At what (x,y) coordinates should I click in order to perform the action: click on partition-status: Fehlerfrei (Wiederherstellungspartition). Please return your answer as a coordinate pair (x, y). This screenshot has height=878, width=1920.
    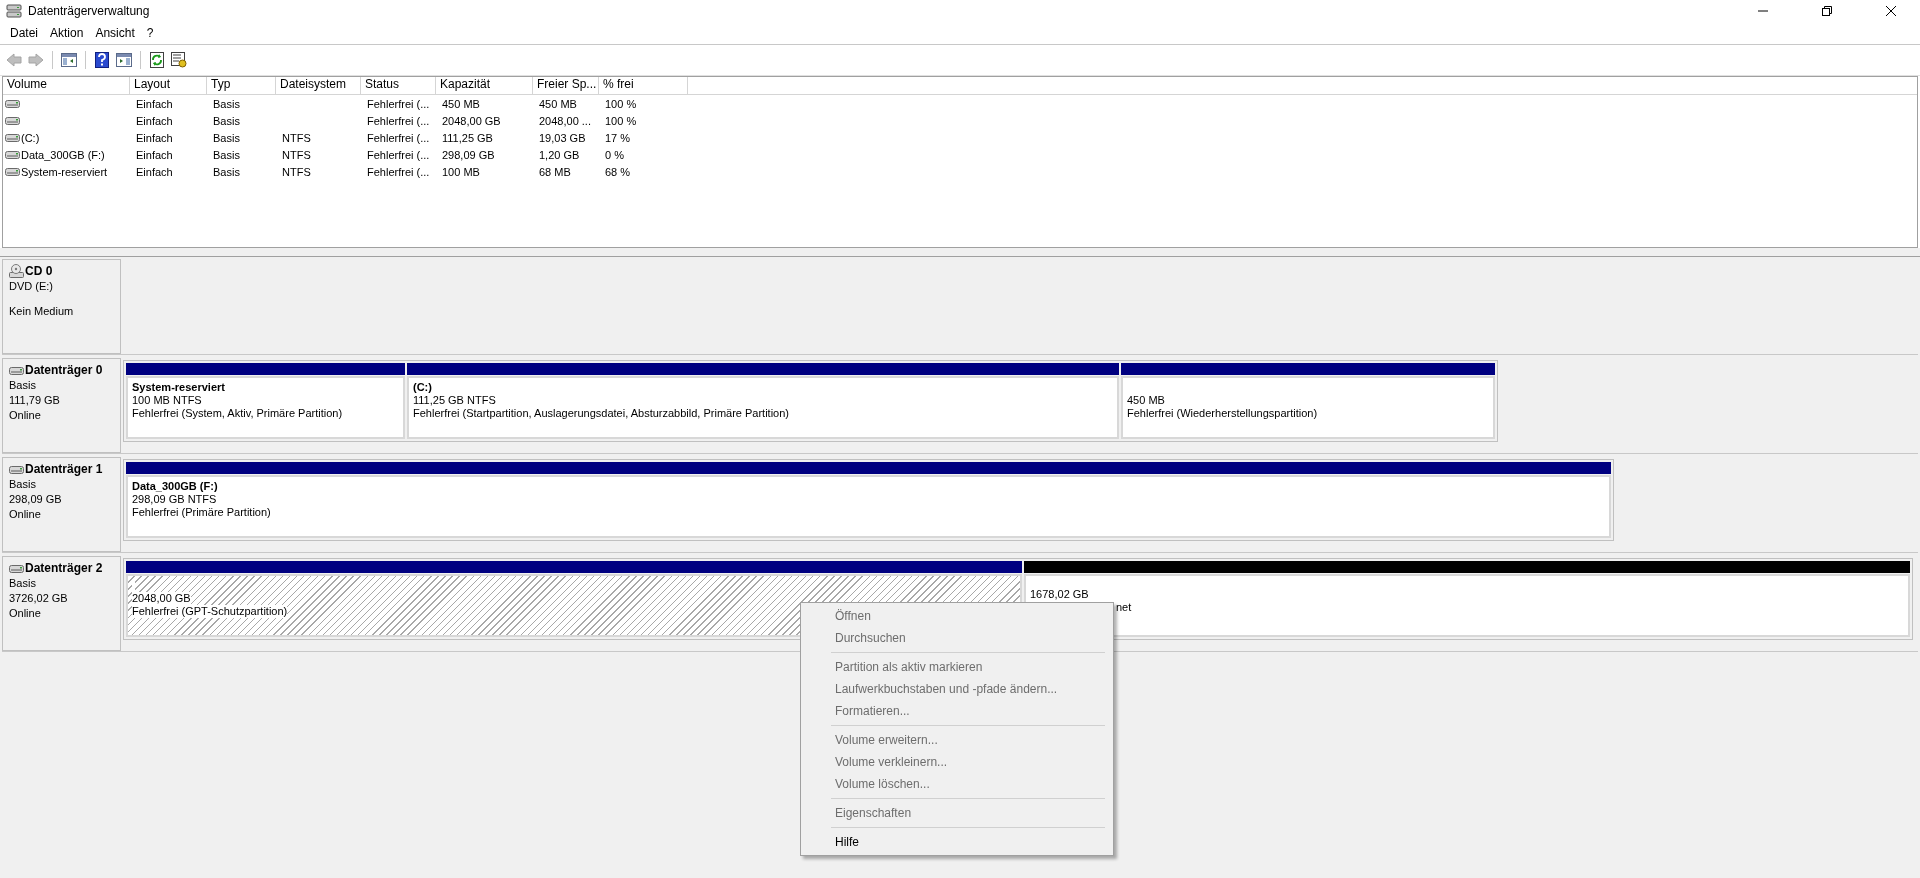
    Looking at the image, I should click on (1222, 413).